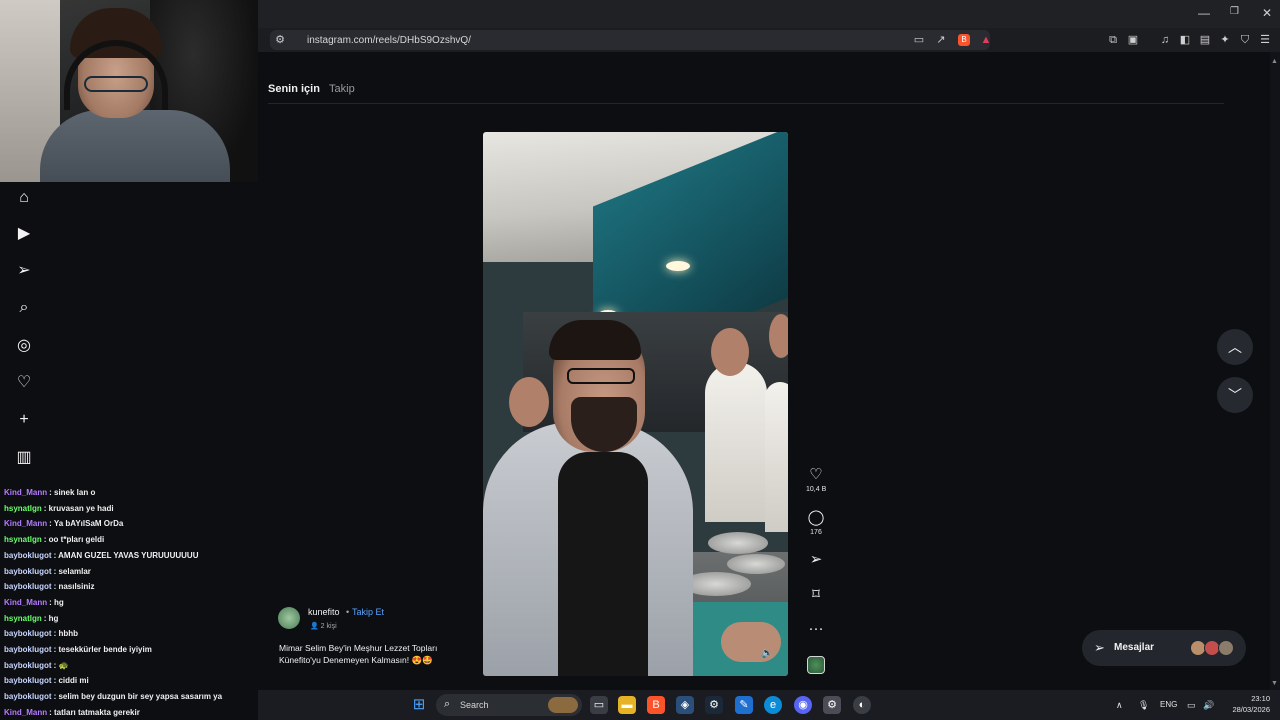 This screenshot has height=720, width=1280. I want to click on tab-following: Takip, so click(342, 89).